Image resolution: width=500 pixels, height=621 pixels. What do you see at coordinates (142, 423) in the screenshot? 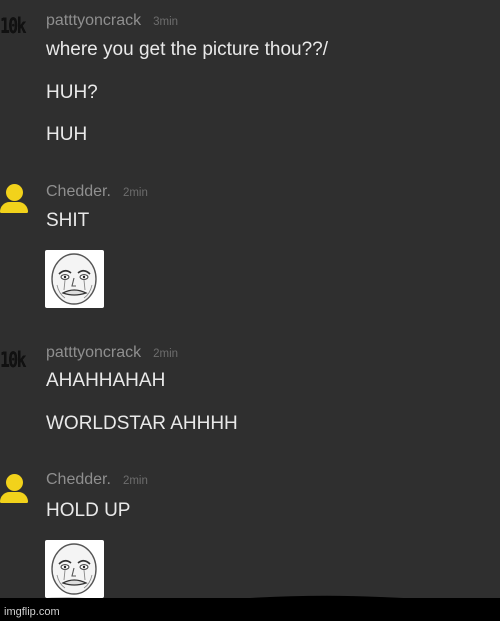
I see `message-text: WORLDSTAR AHHHH` at bounding box center [142, 423].